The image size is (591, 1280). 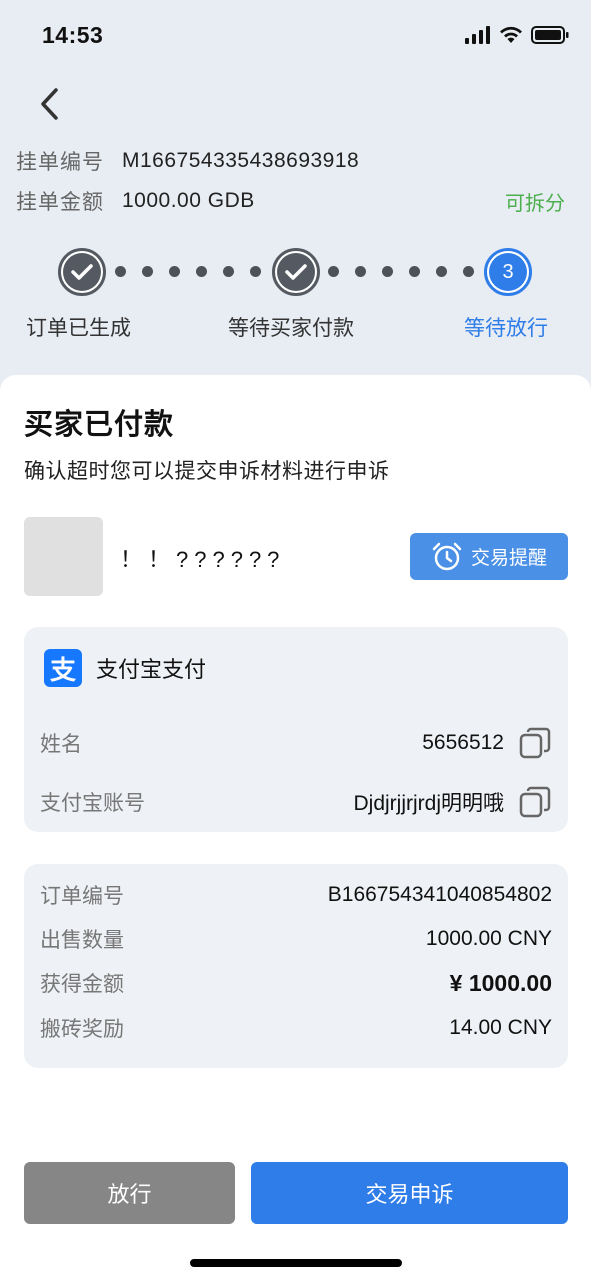 I want to click on battery-icon, so click(x=550, y=35).